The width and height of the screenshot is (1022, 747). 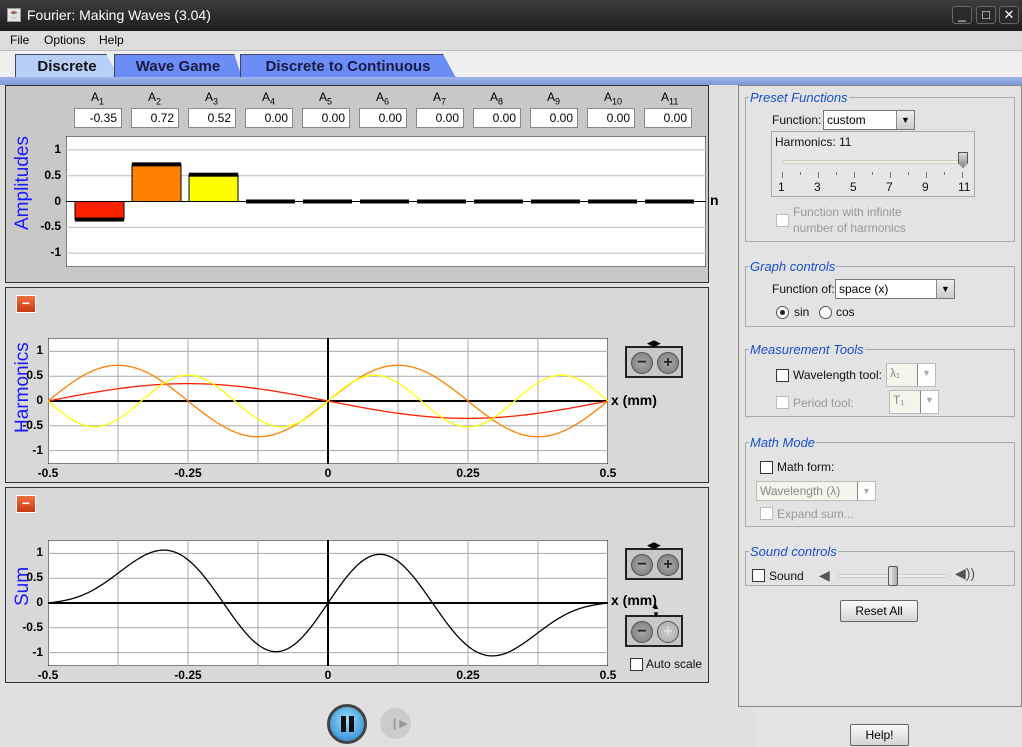 What do you see at coordinates (511, 81) in the screenshot?
I see `tab-strip` at bounding box center [511, 81].